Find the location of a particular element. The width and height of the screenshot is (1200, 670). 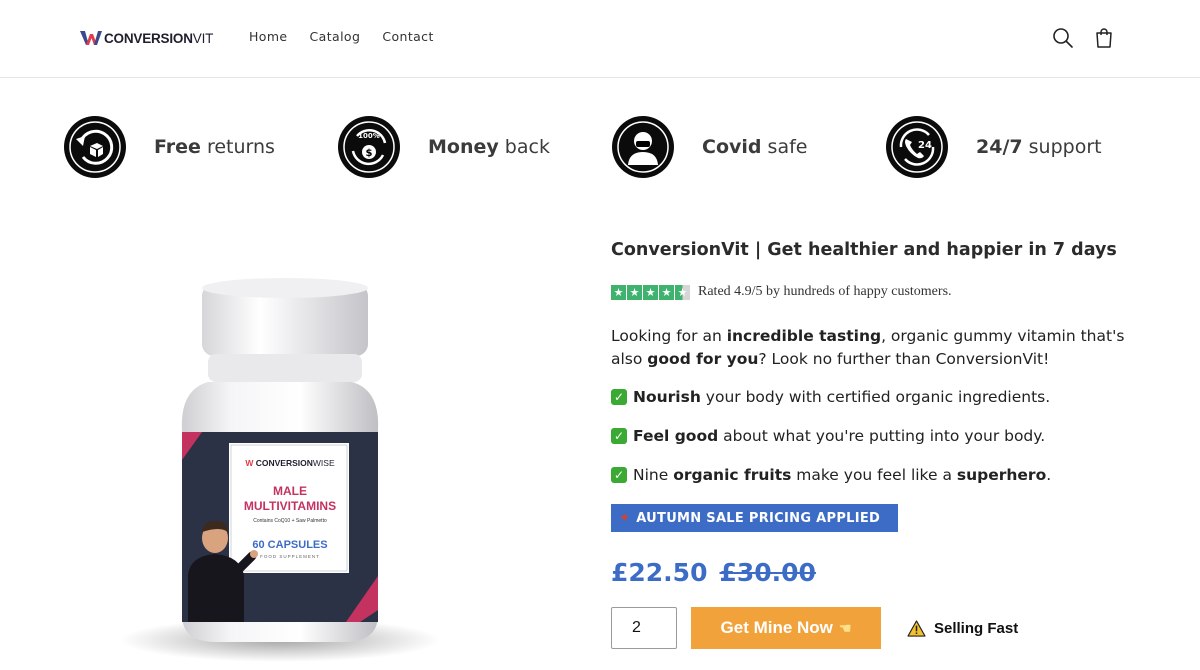

feature-covid-safe: Covid safe is located at coordinates (709, 147).